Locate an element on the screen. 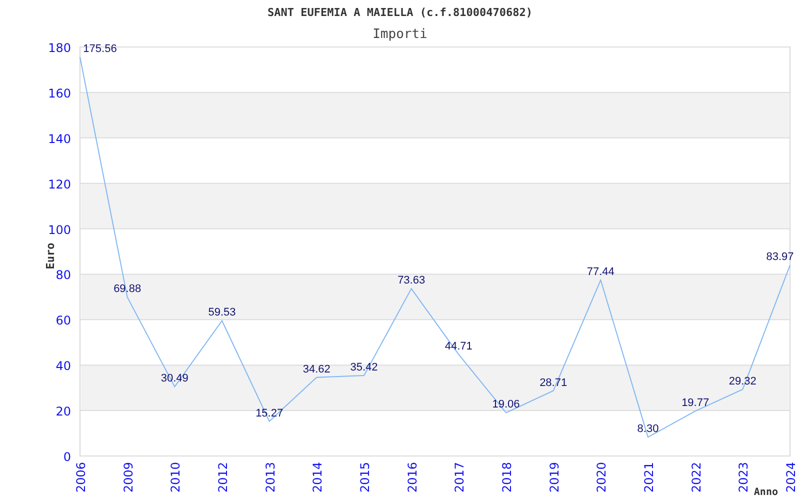 Image resolution: width=800 pixels, height=500 pixels. data-label: 28.71 is located at coordinates (554, 382).